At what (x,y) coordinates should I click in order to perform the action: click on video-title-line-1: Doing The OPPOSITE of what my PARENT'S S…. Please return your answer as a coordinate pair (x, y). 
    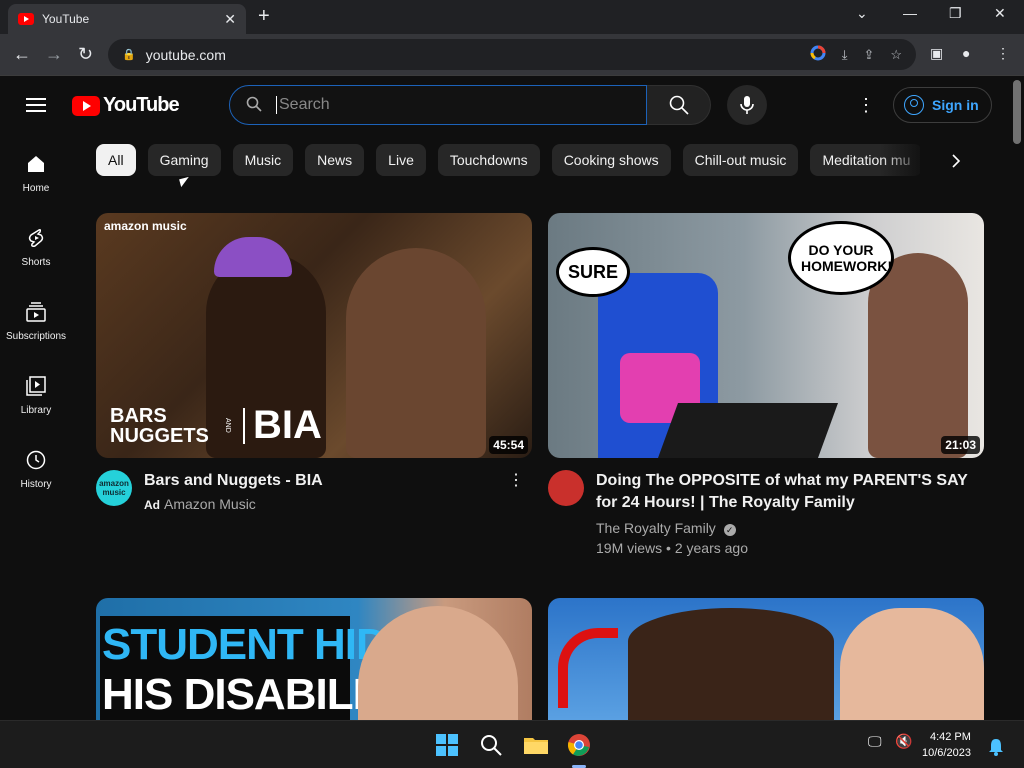
    Looking at the image, I should click on (782, 481).